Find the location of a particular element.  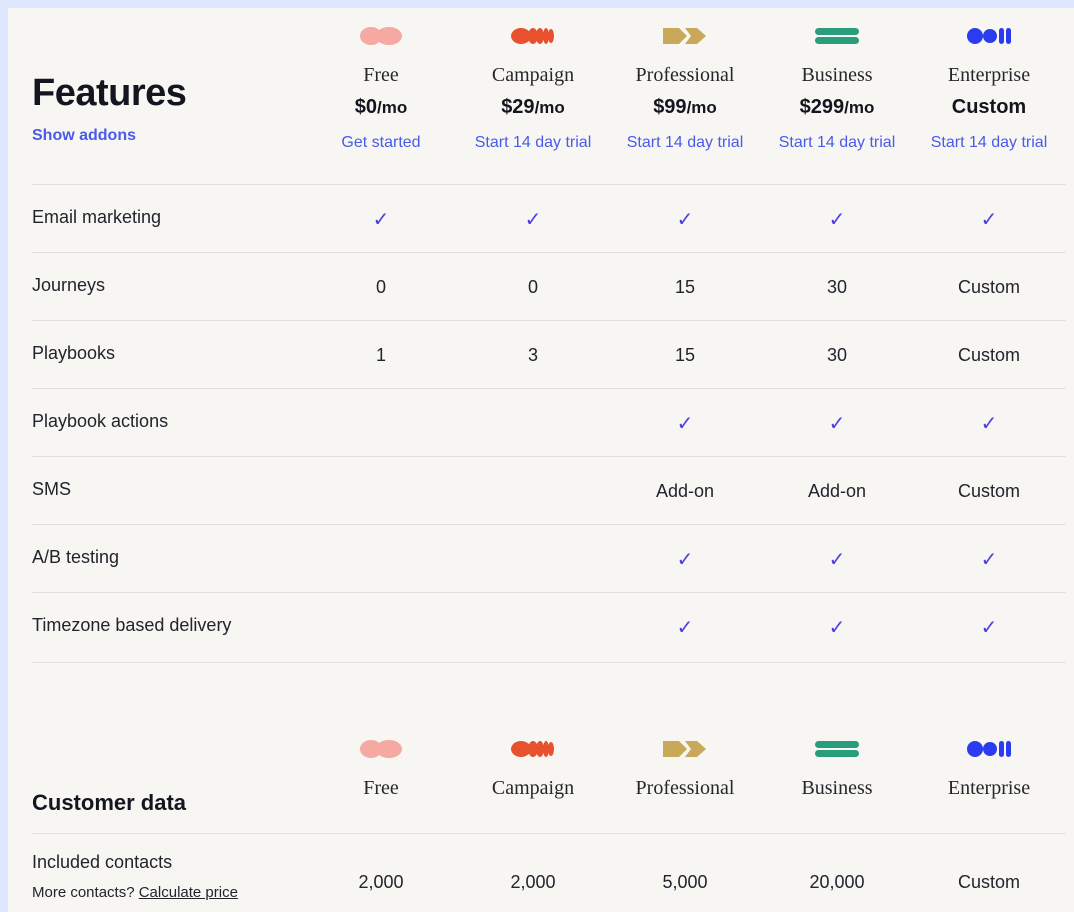

row-label: Email marketing is located at coordinates (97, 217).